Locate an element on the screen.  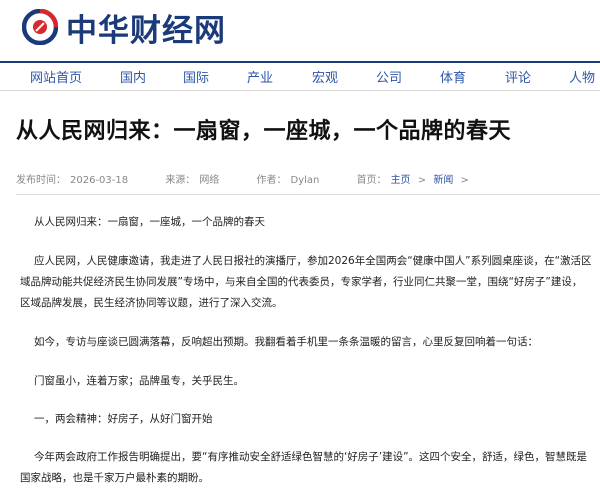
source-value: 网络 is located at coordinates (209, 180).